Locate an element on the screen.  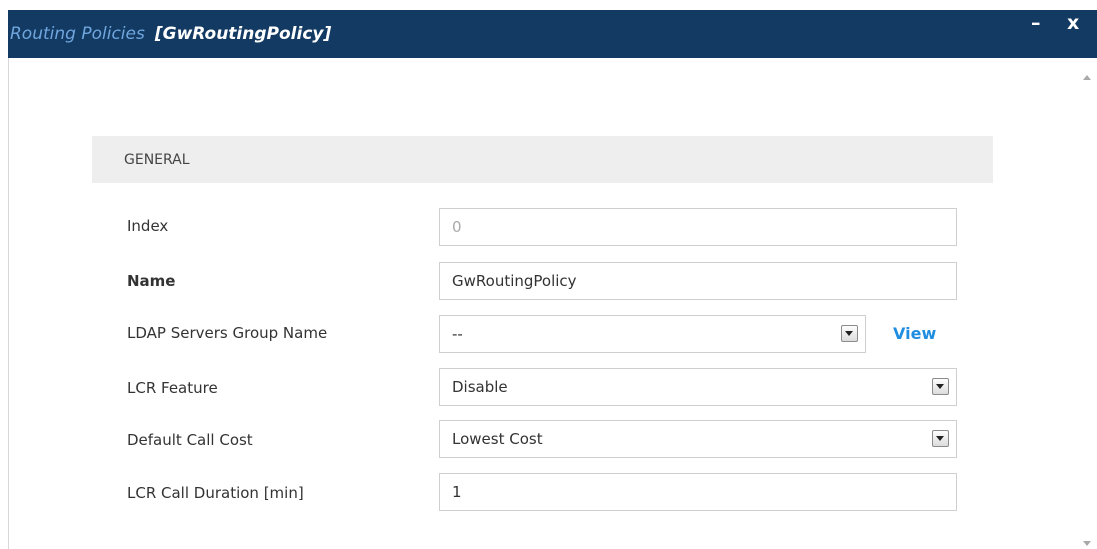
section-header-general: GENERAL is located at coordinates (542, 159).